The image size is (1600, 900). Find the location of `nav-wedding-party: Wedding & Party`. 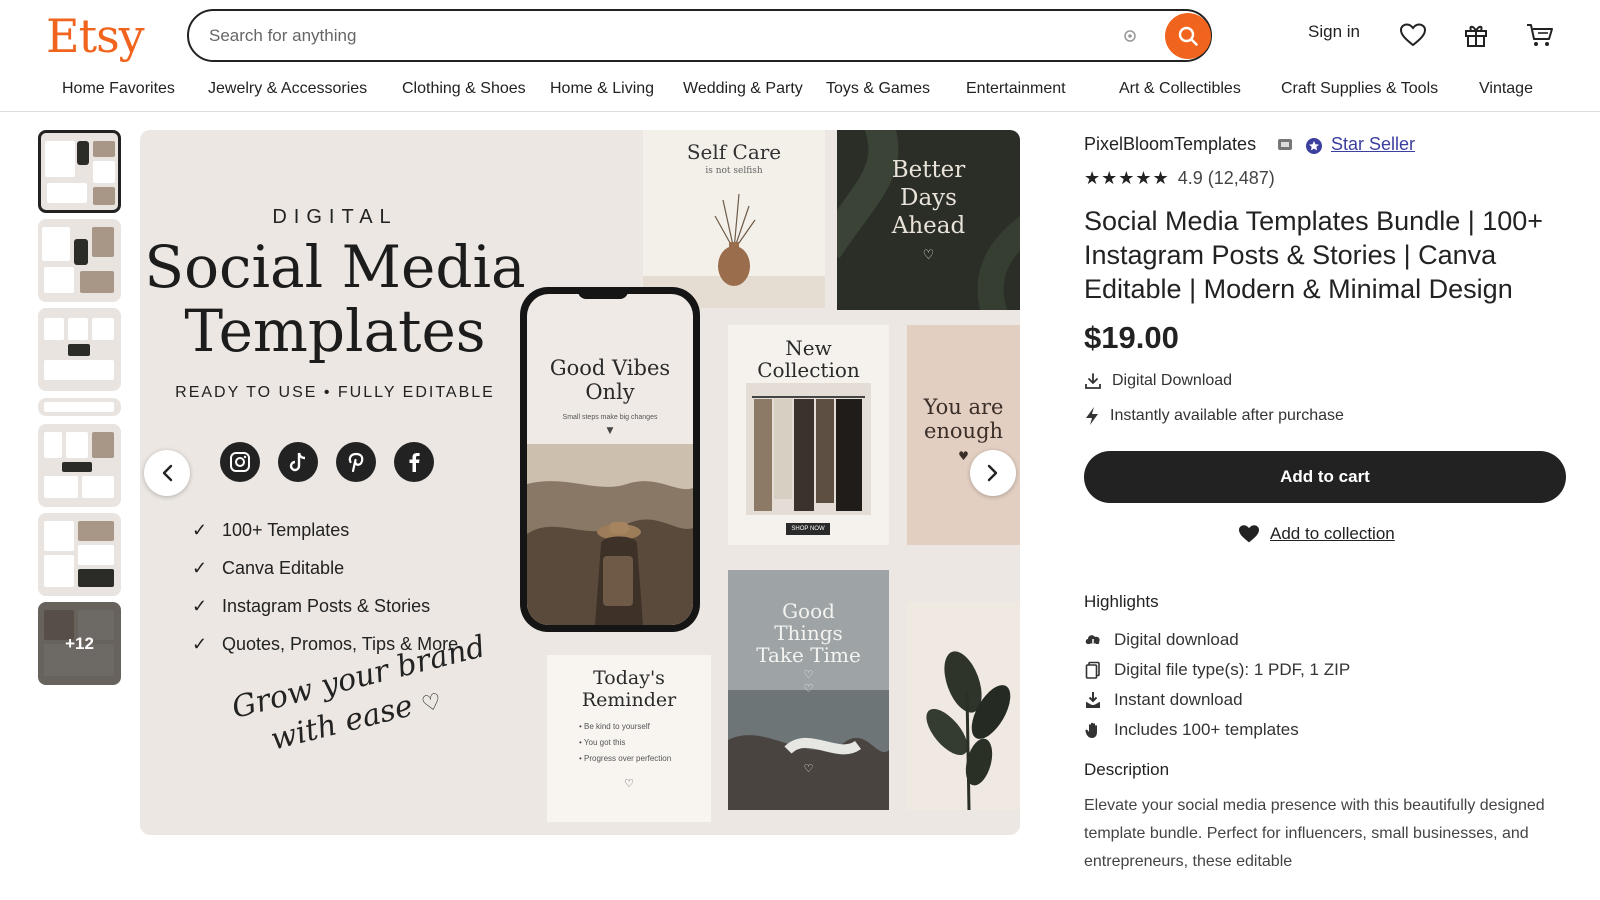

nav-wedding-party: Wedding & Party is located at coordinates (743, 89).